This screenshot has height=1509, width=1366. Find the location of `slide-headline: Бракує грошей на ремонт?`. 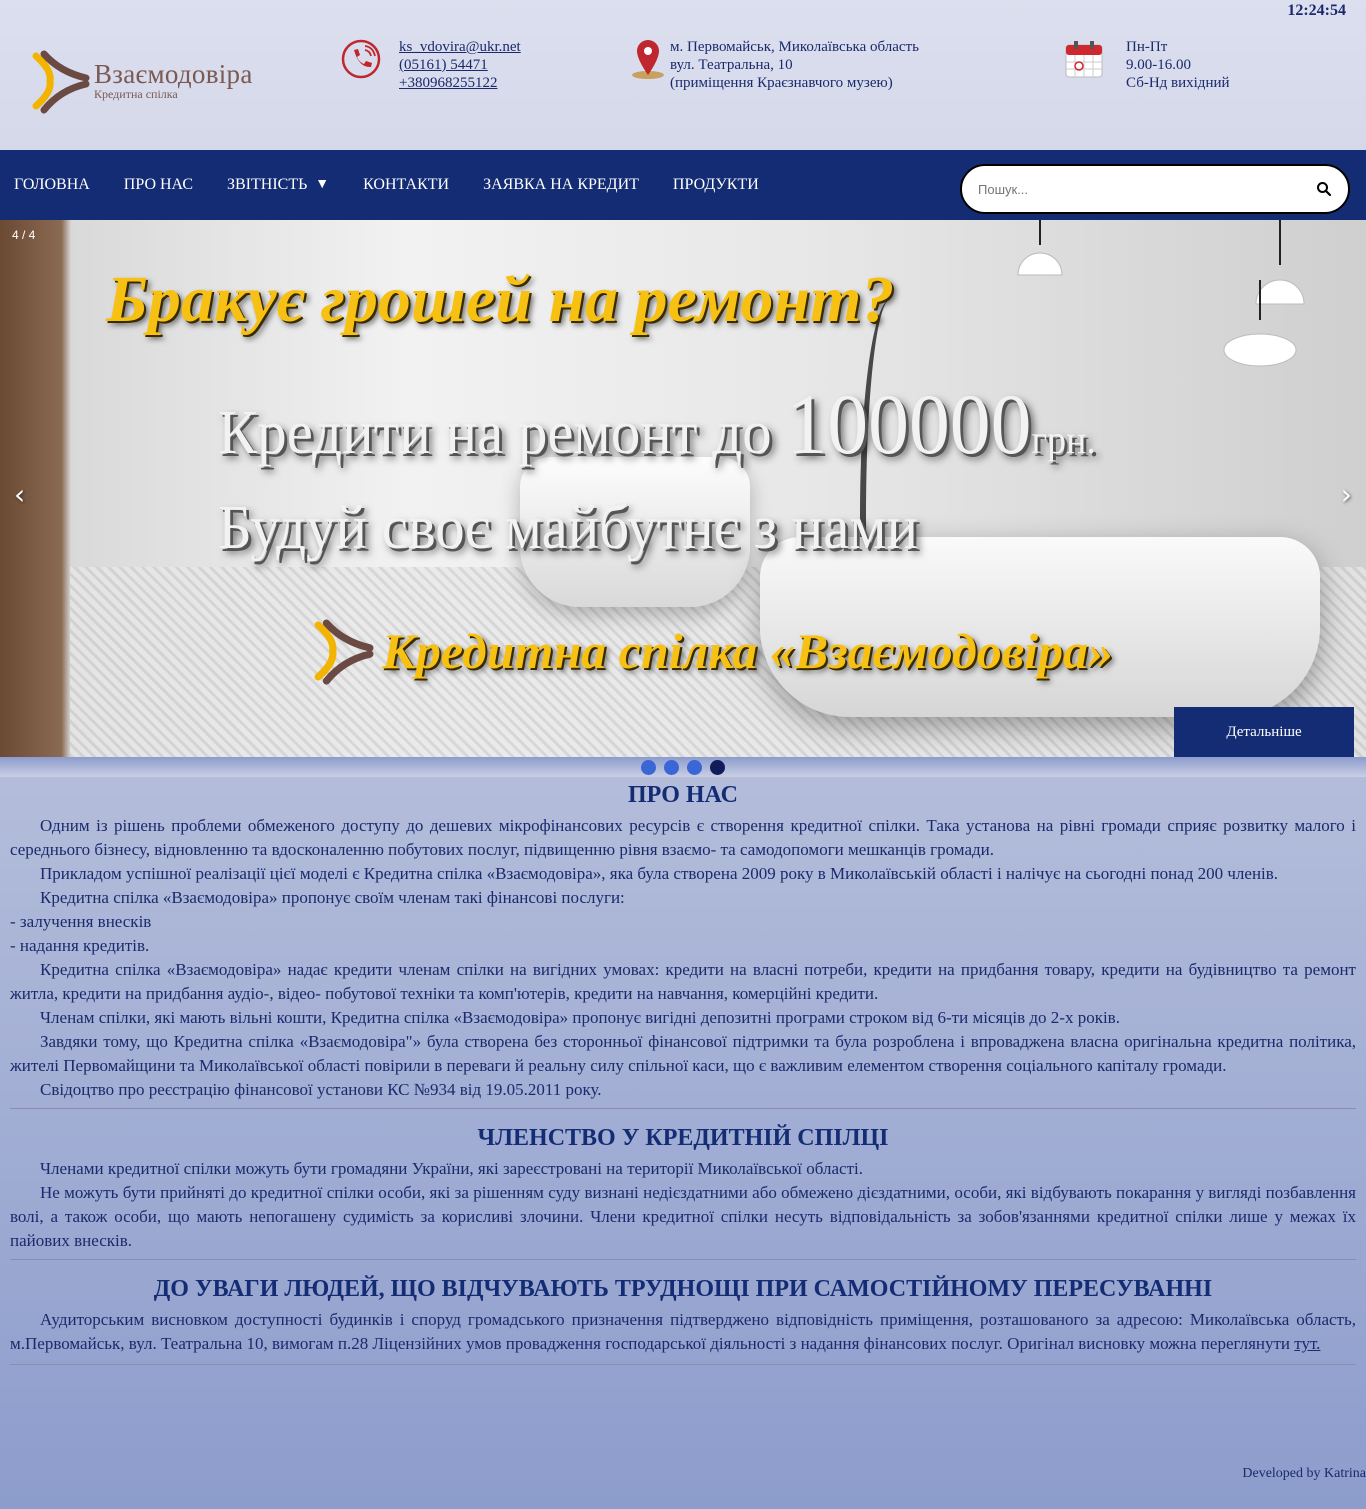

slide-headline: Бракує грошей на ремонт? is located at coordinates (500, 299).